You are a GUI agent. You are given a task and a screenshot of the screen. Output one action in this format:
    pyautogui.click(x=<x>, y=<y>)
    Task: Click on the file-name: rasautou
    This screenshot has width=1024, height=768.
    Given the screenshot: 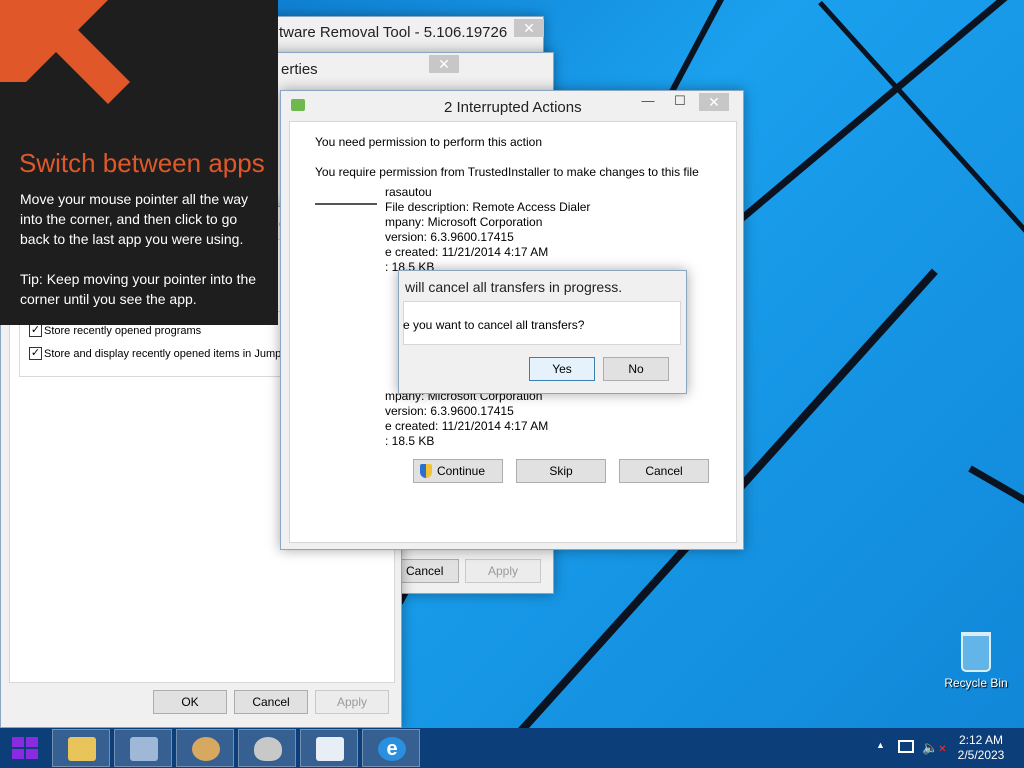 What is the action you would take?
    pyautogui.click(x=408, y=192)
    